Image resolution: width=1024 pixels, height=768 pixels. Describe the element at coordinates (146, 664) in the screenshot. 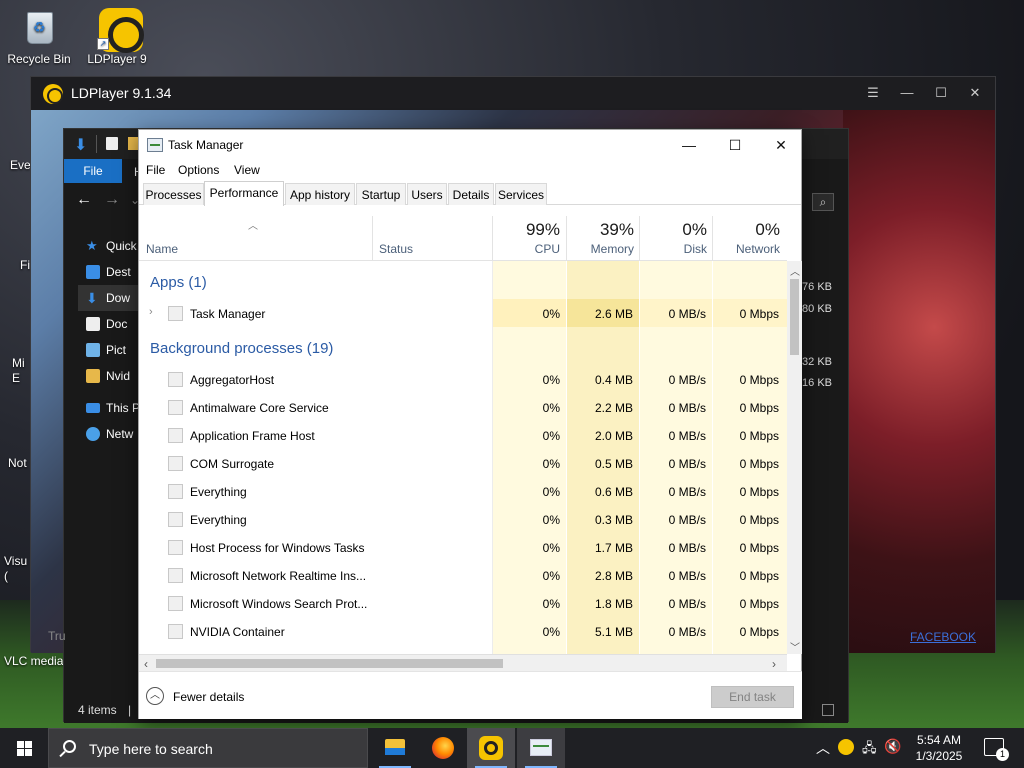

I see `scroll-left-arrow-icon: ‹` at that location.